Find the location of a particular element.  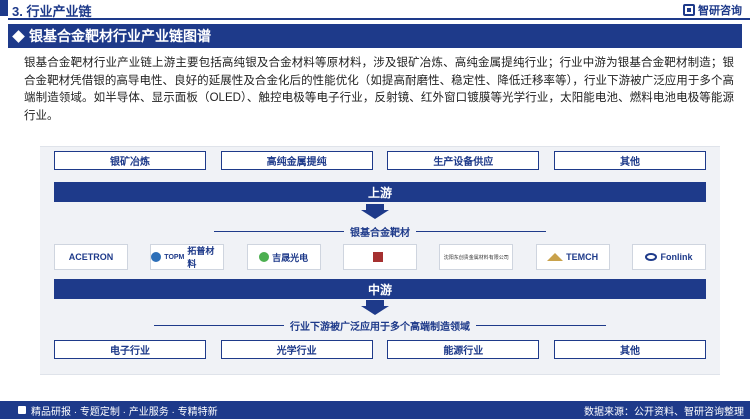

company-logo-jisheng: 吉晟光电 is located at coordinates (283, 257).